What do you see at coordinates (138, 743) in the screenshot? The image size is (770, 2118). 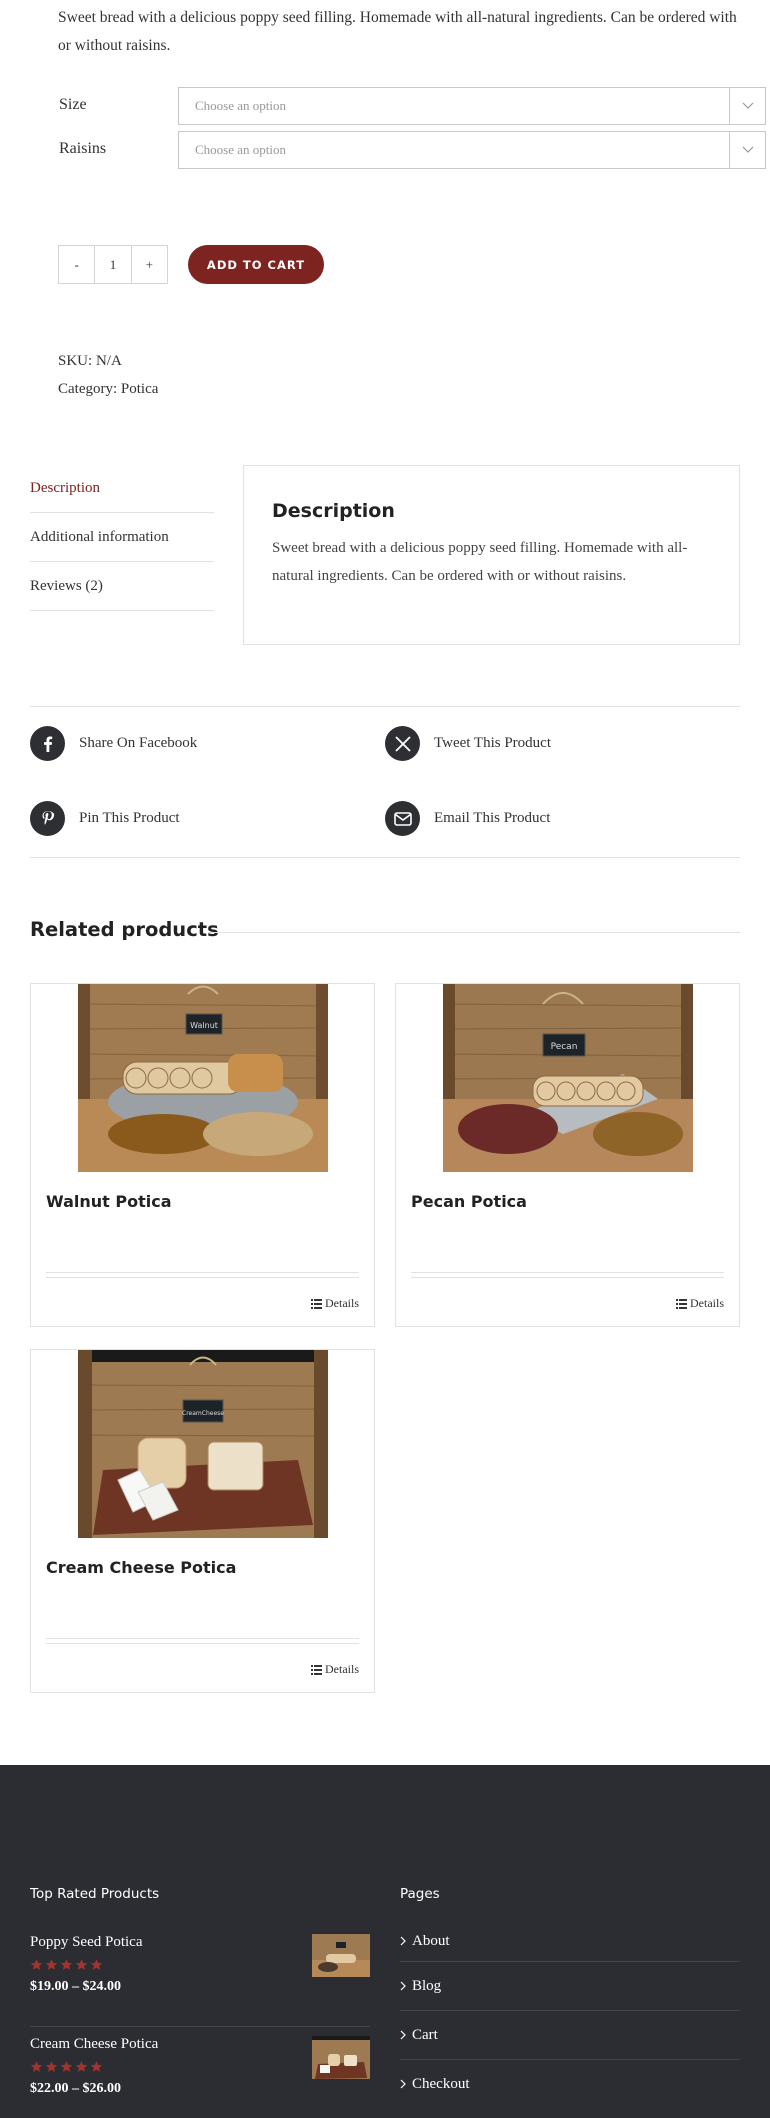 I see `share-facebook-label: Share On Facebook` at bounding box center [138, 743].